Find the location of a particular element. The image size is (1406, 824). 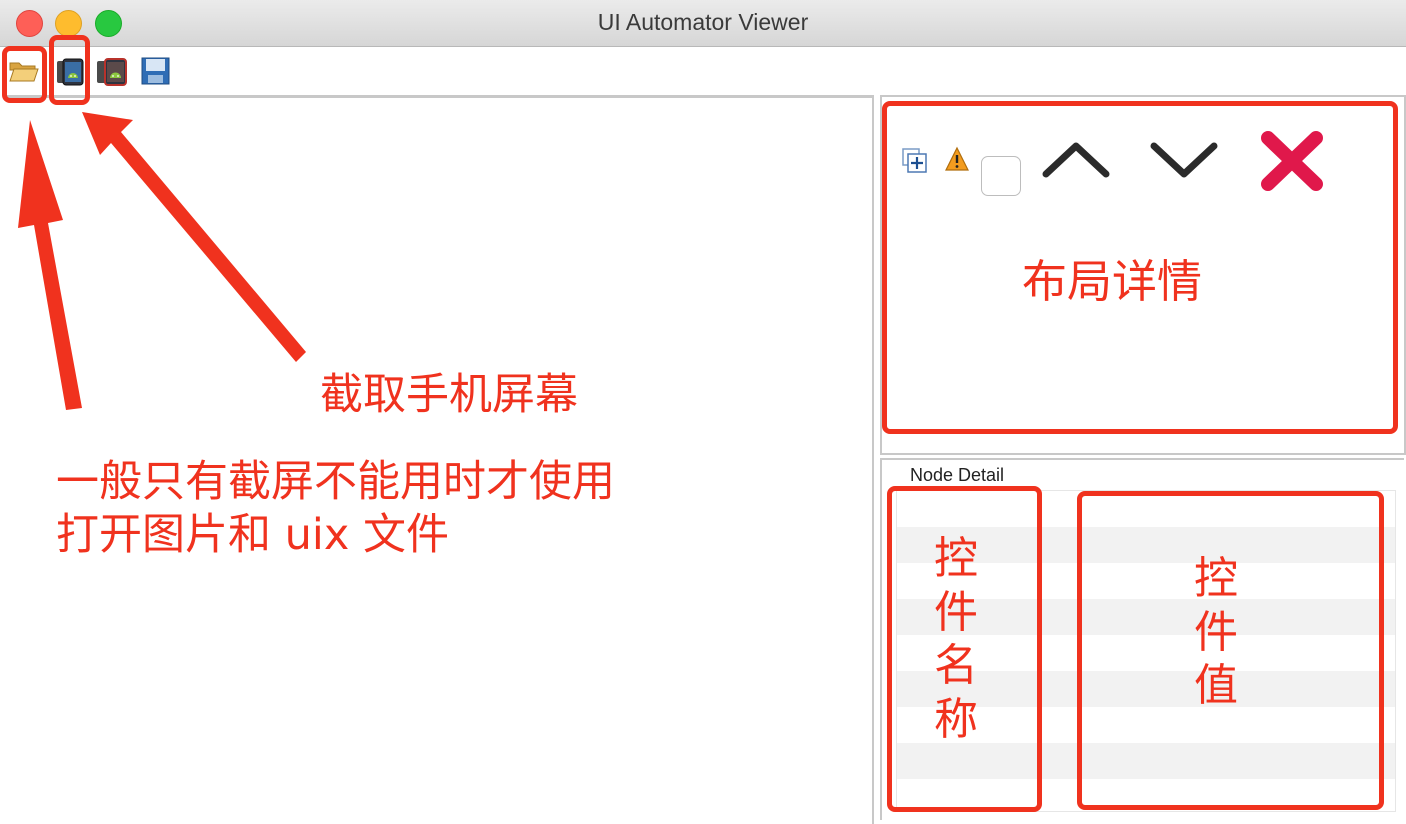

annotation-open-file-line2: 打开图片和 uix 文件 is located at coordinates (252, 535).